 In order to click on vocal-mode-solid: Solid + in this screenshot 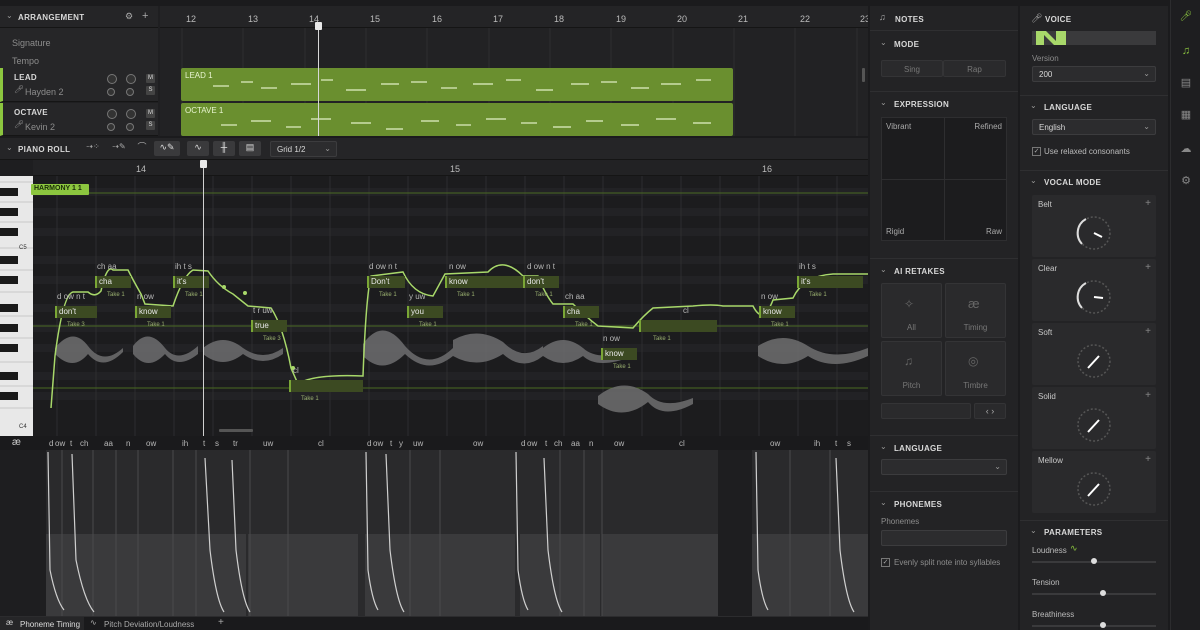, I will do `click(1094, 418)`.